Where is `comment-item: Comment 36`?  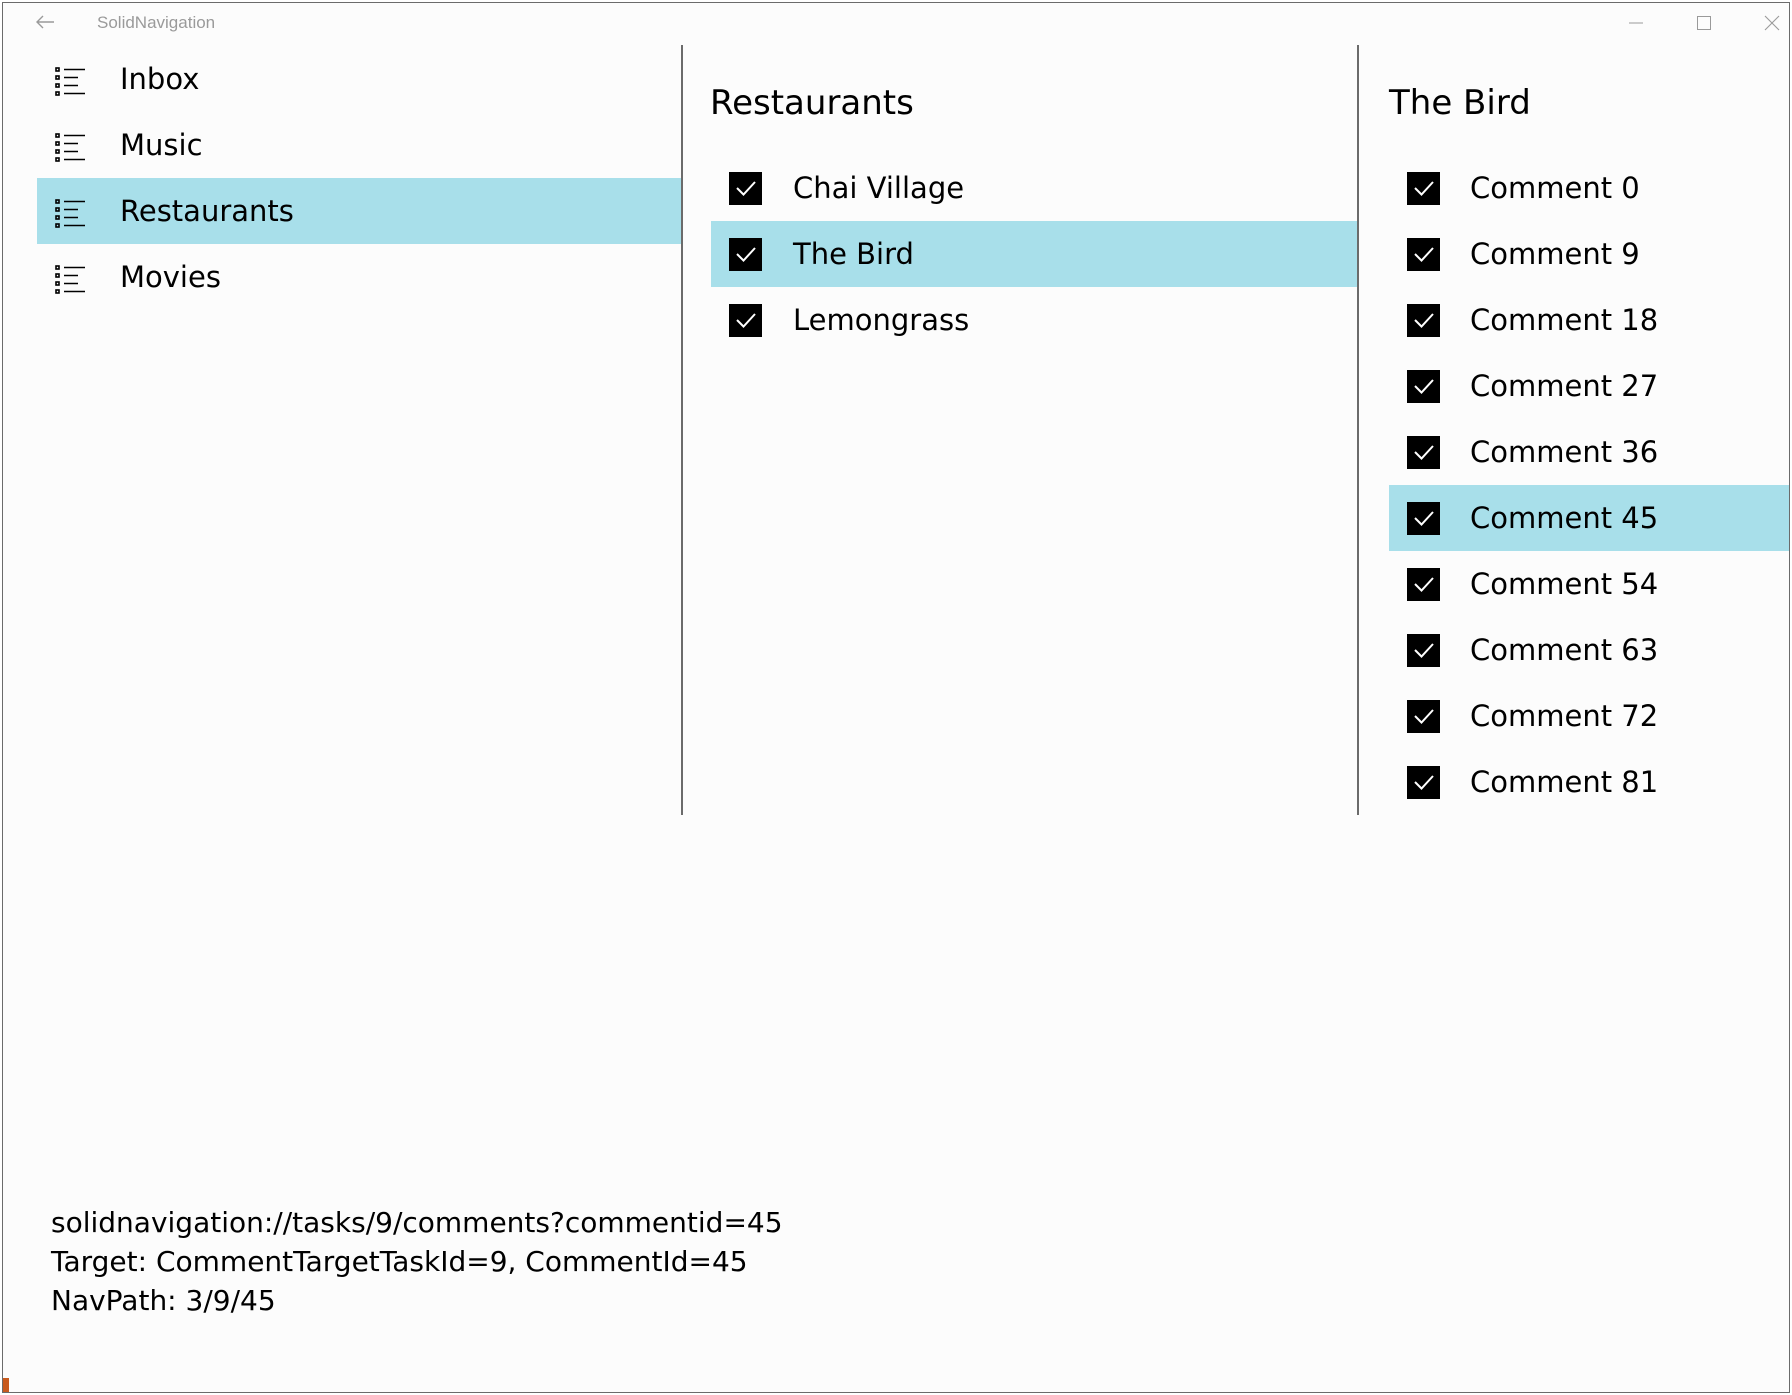 comment-item: Comment 36 is located at coordinates (1589, 452).